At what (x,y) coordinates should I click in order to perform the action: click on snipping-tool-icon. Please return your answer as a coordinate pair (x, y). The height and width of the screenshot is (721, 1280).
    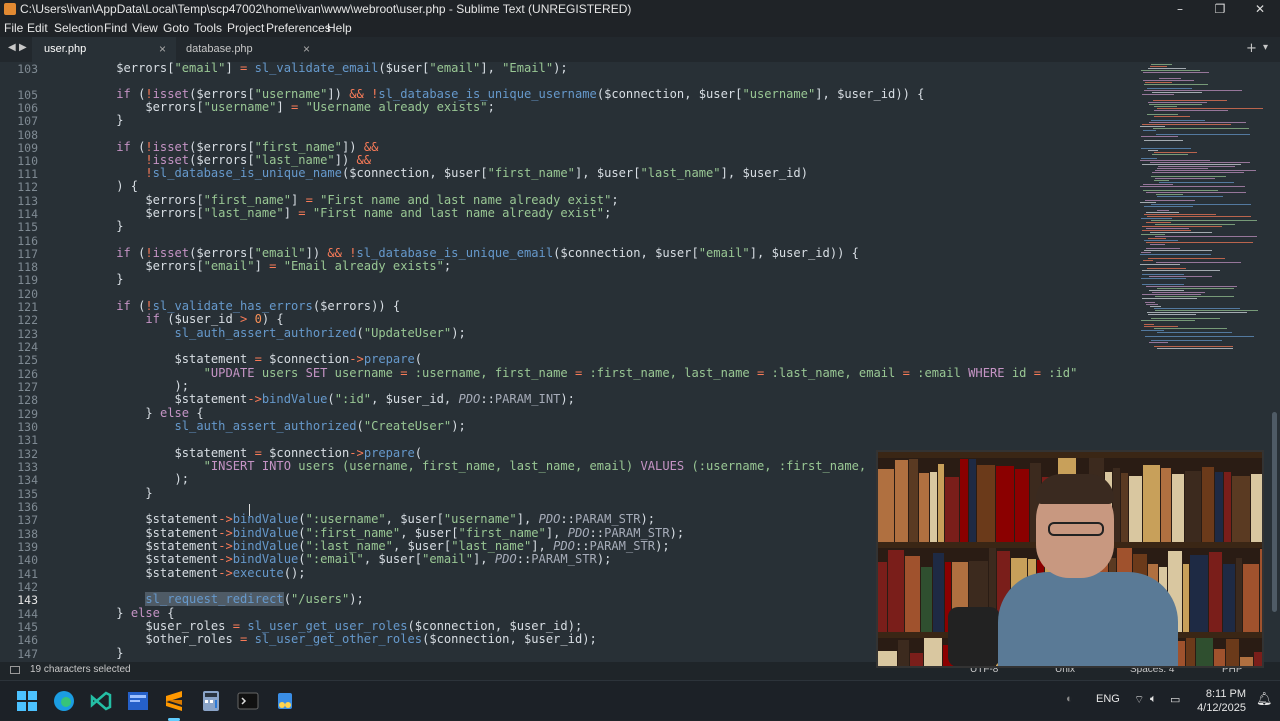
    Looking at the image, I should click on (285, 701).